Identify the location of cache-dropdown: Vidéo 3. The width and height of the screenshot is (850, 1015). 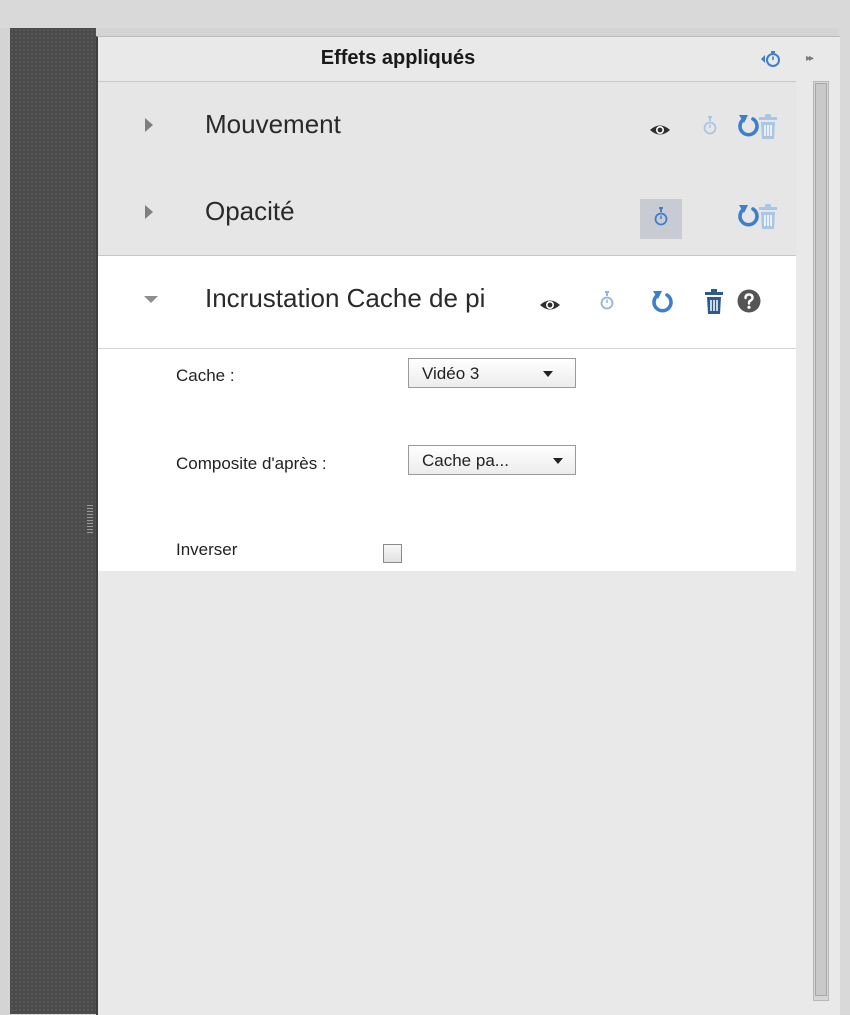
(492, 373).